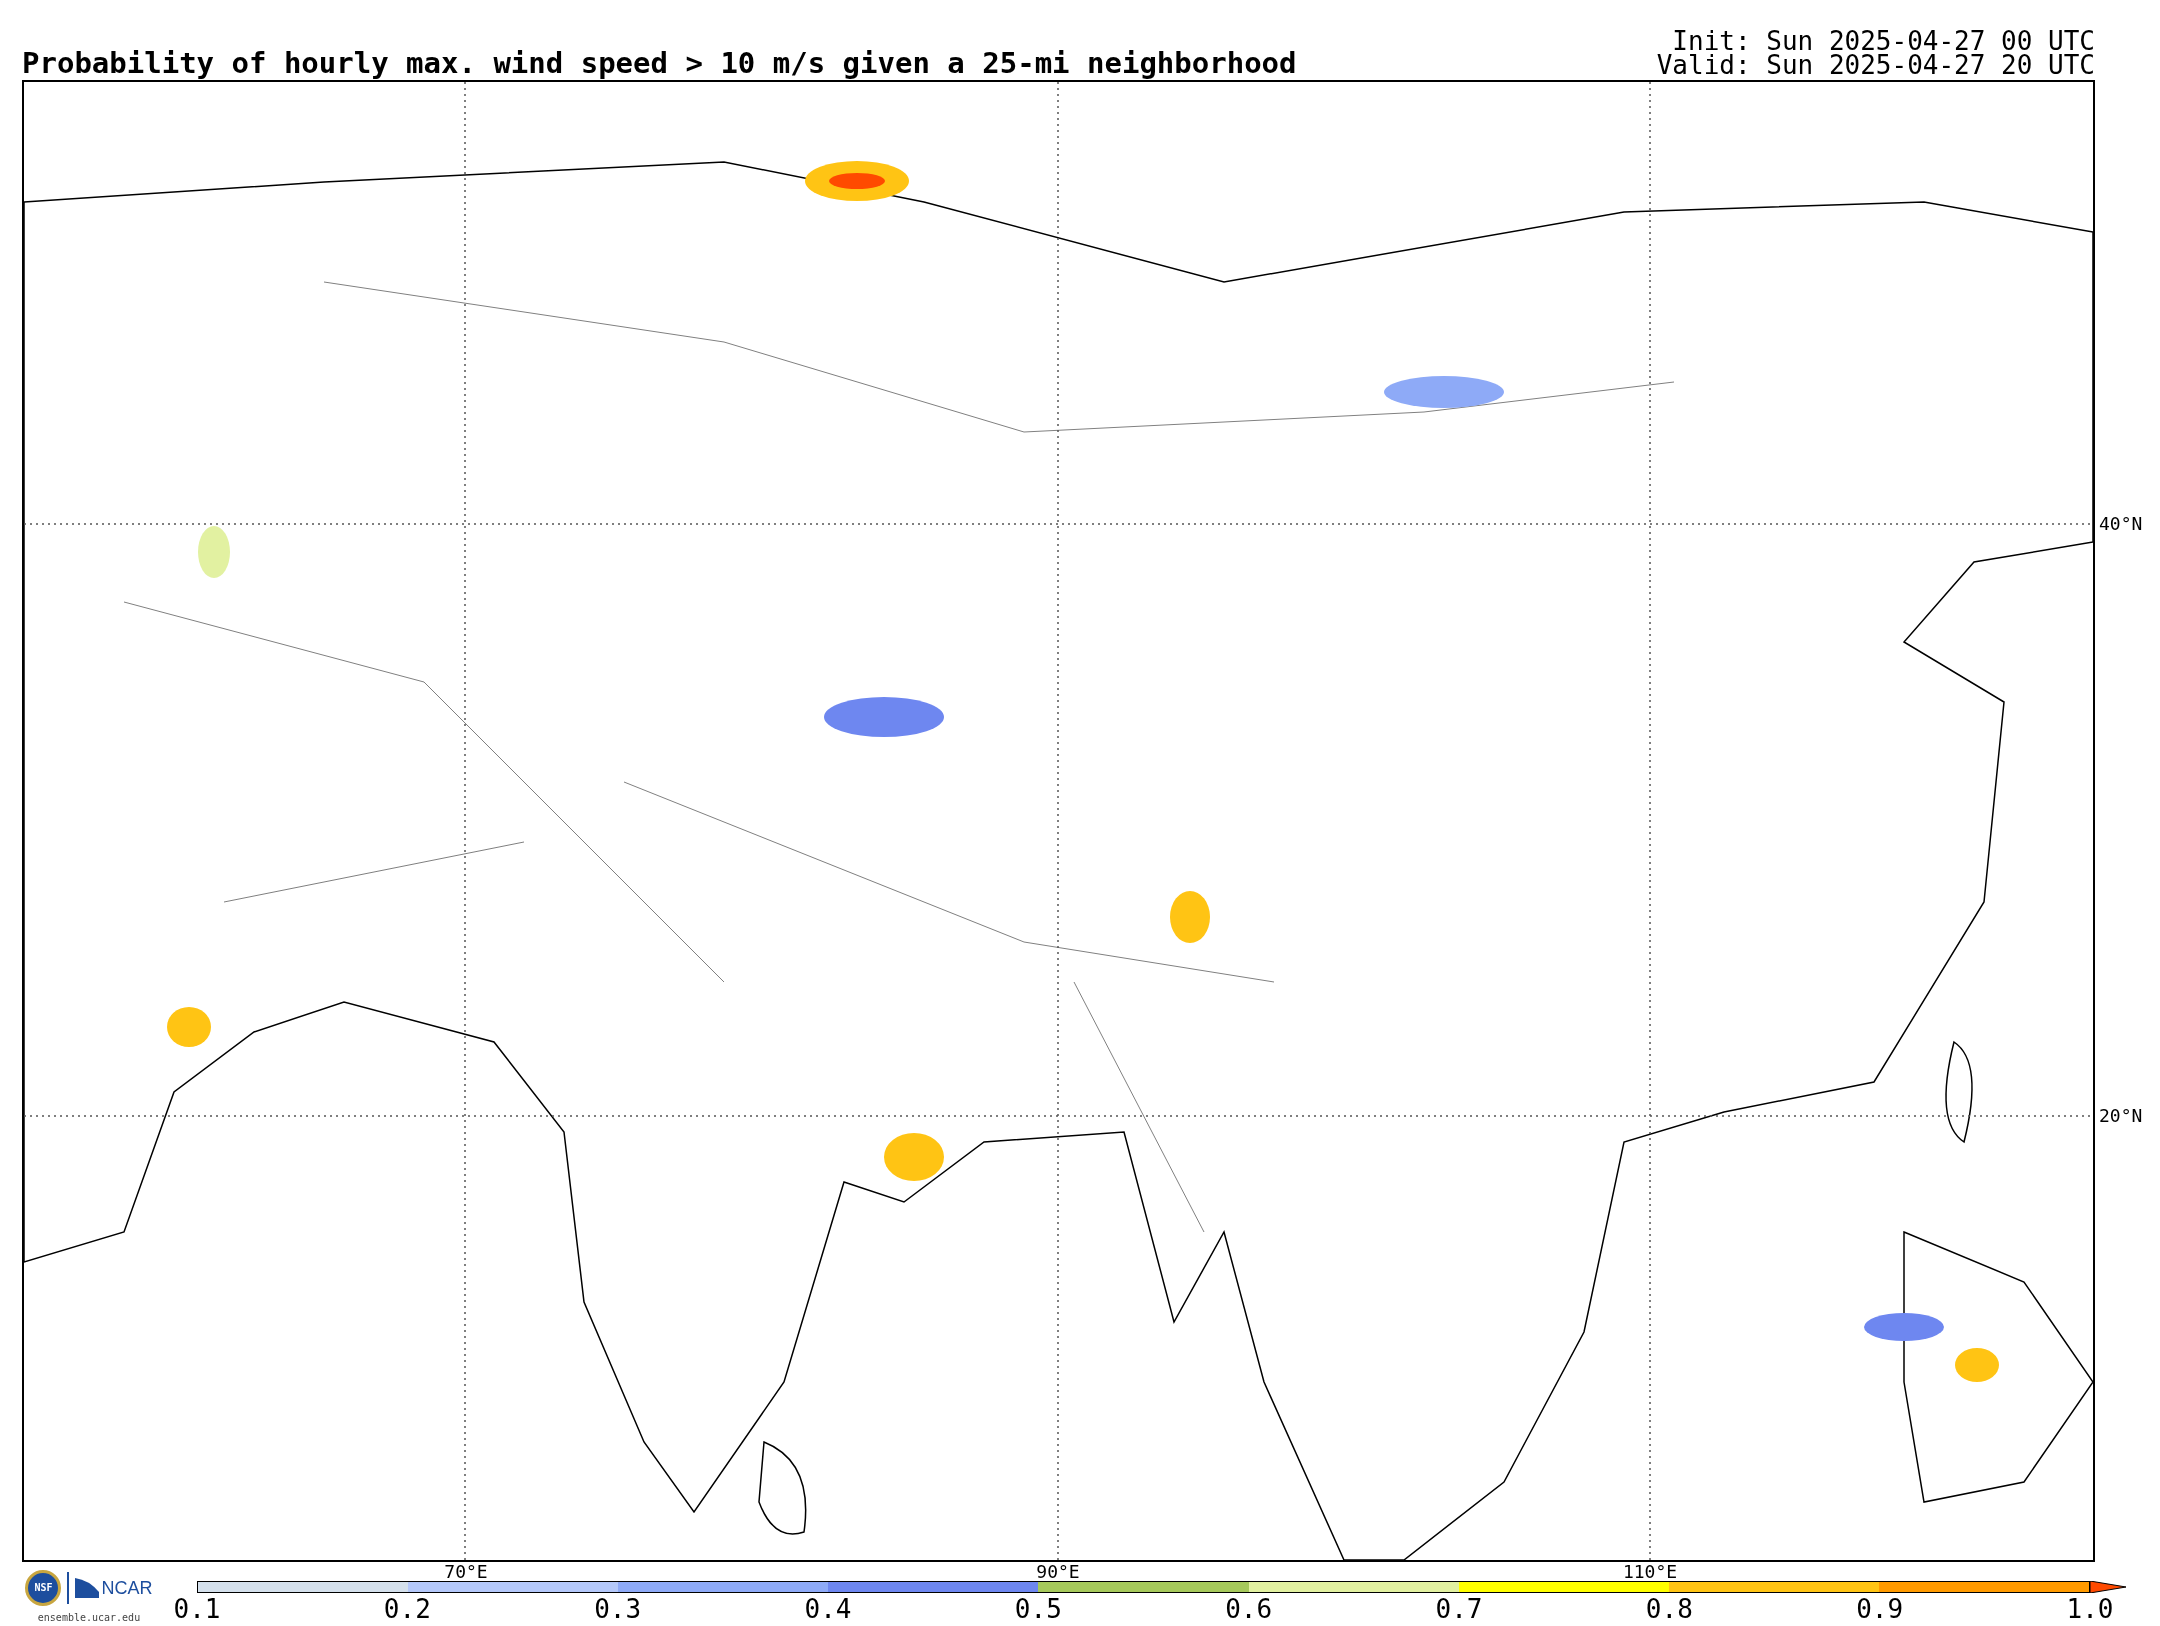 Image resolution: width=2160 pixels, height=1626 pixels. What do you see at coordinates (1875, 65) in the screenshot?
I see `valid-time: Valid: Sun 2025-04-27 20 UTC` at bounding box center [1875, 65].